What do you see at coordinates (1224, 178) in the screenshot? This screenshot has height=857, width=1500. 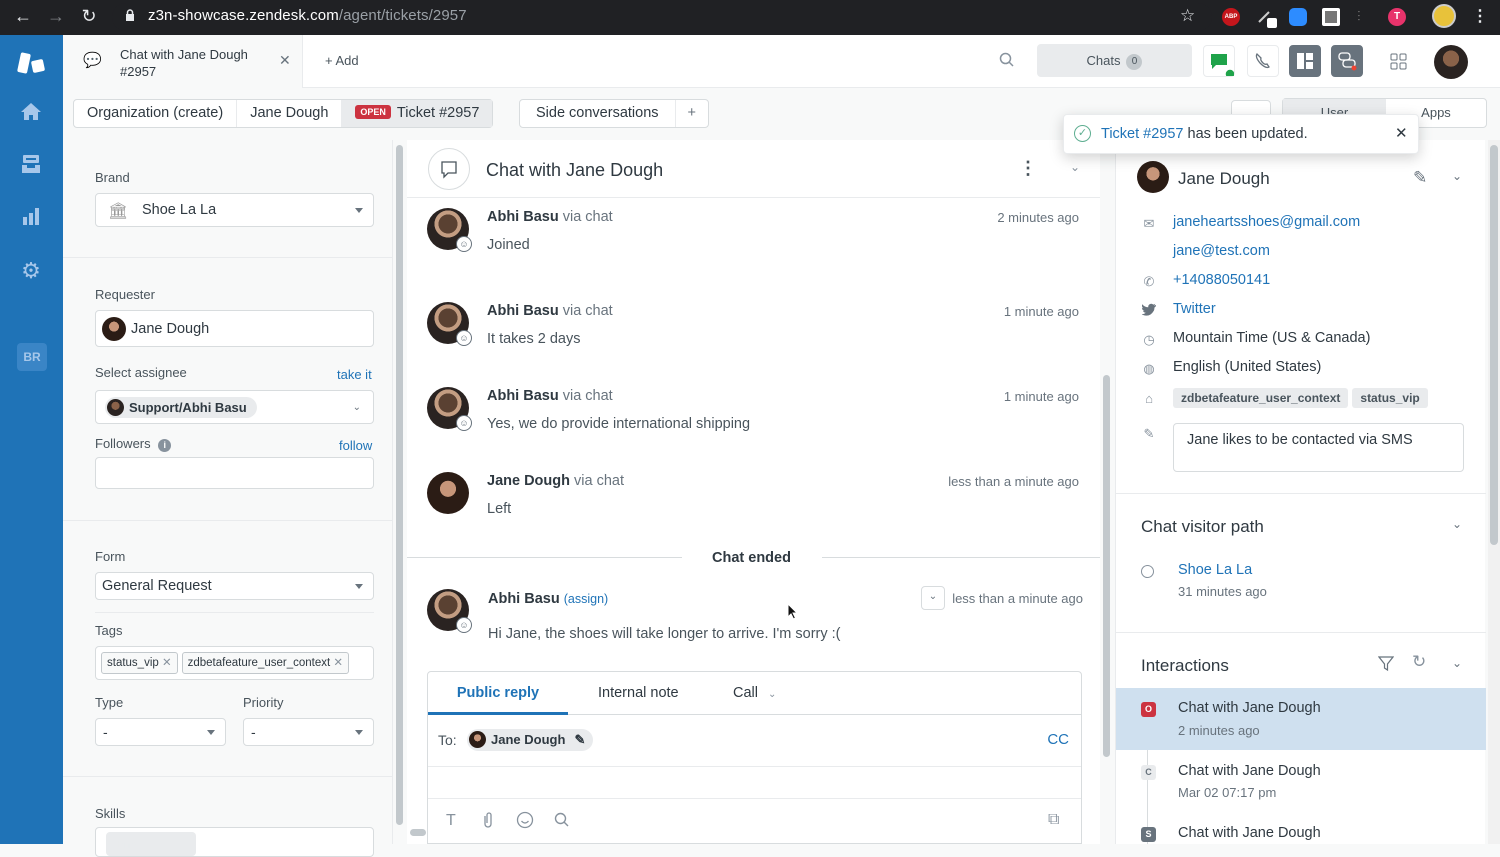 I see `user-name: Jane Dough` at bounding box center [1224, 178].